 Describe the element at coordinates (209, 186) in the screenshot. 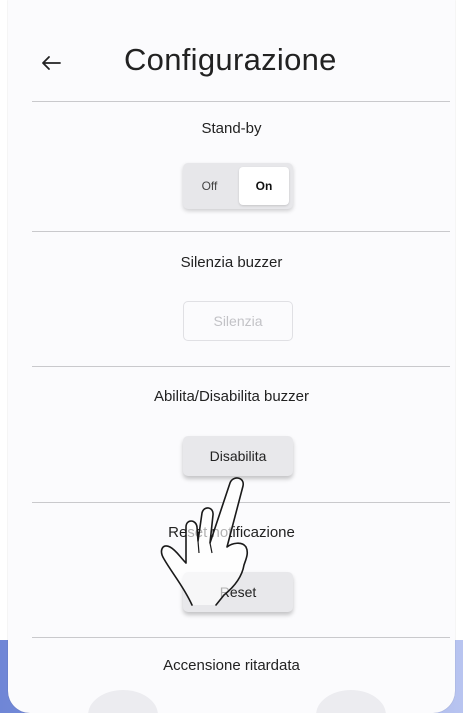

I see `standby-off-option: Off` at that location.